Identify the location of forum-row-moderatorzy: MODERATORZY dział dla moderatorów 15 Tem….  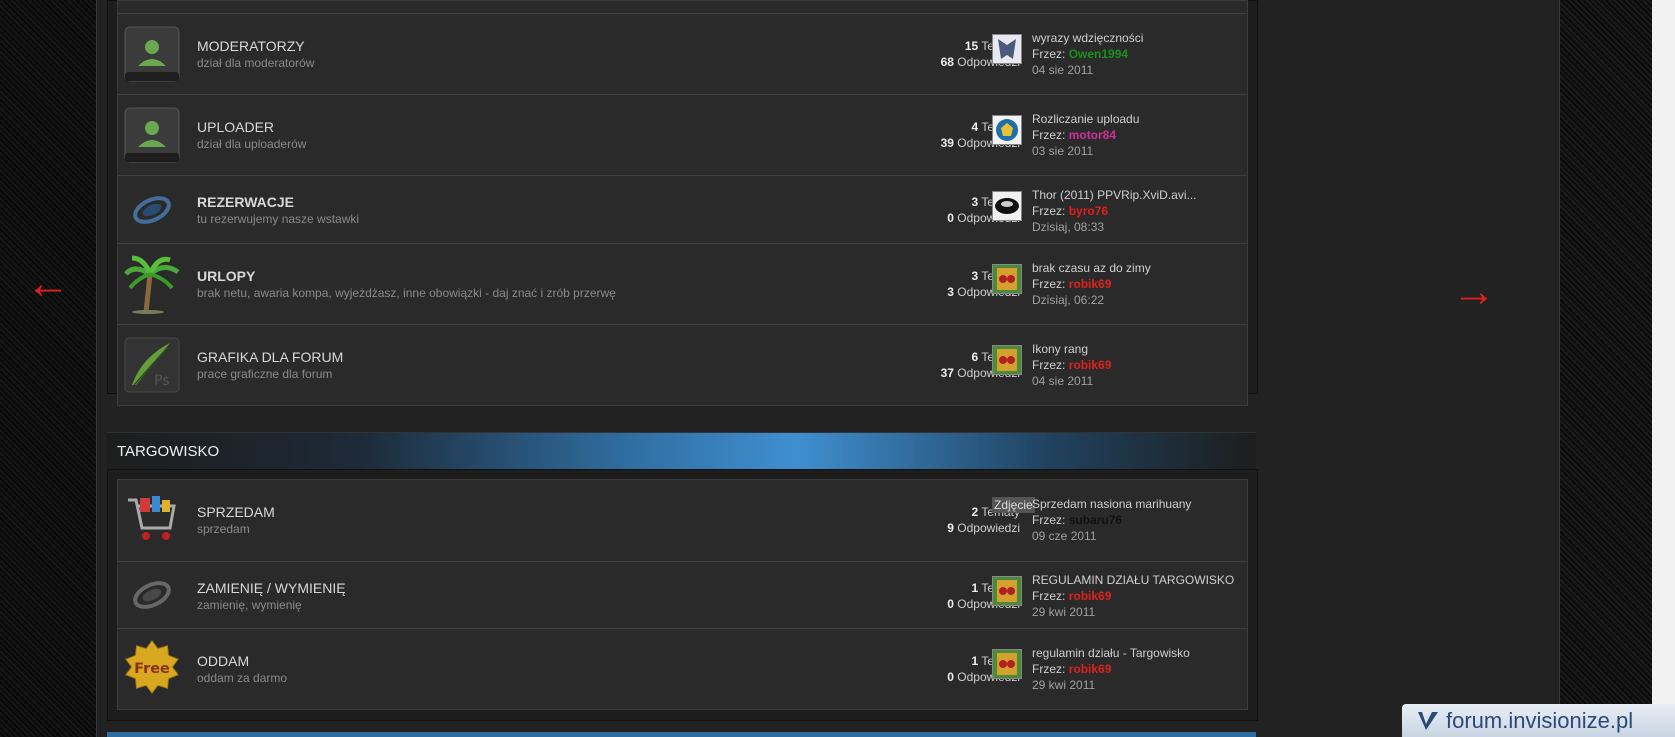
(682, 53).